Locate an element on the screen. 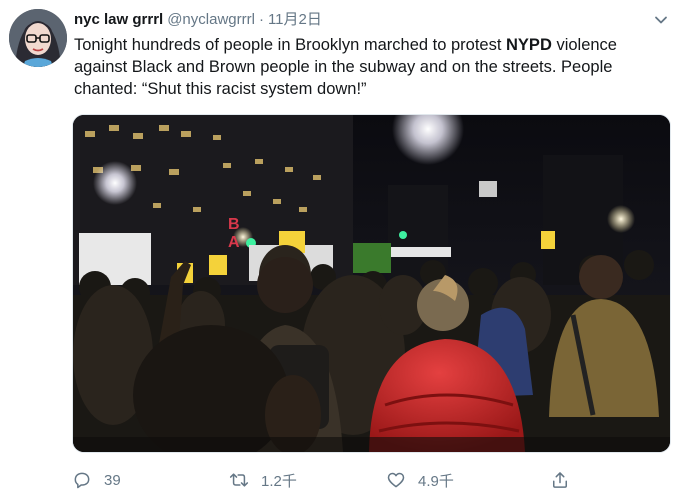  retweet-icon is located at coordinates (239, 480).